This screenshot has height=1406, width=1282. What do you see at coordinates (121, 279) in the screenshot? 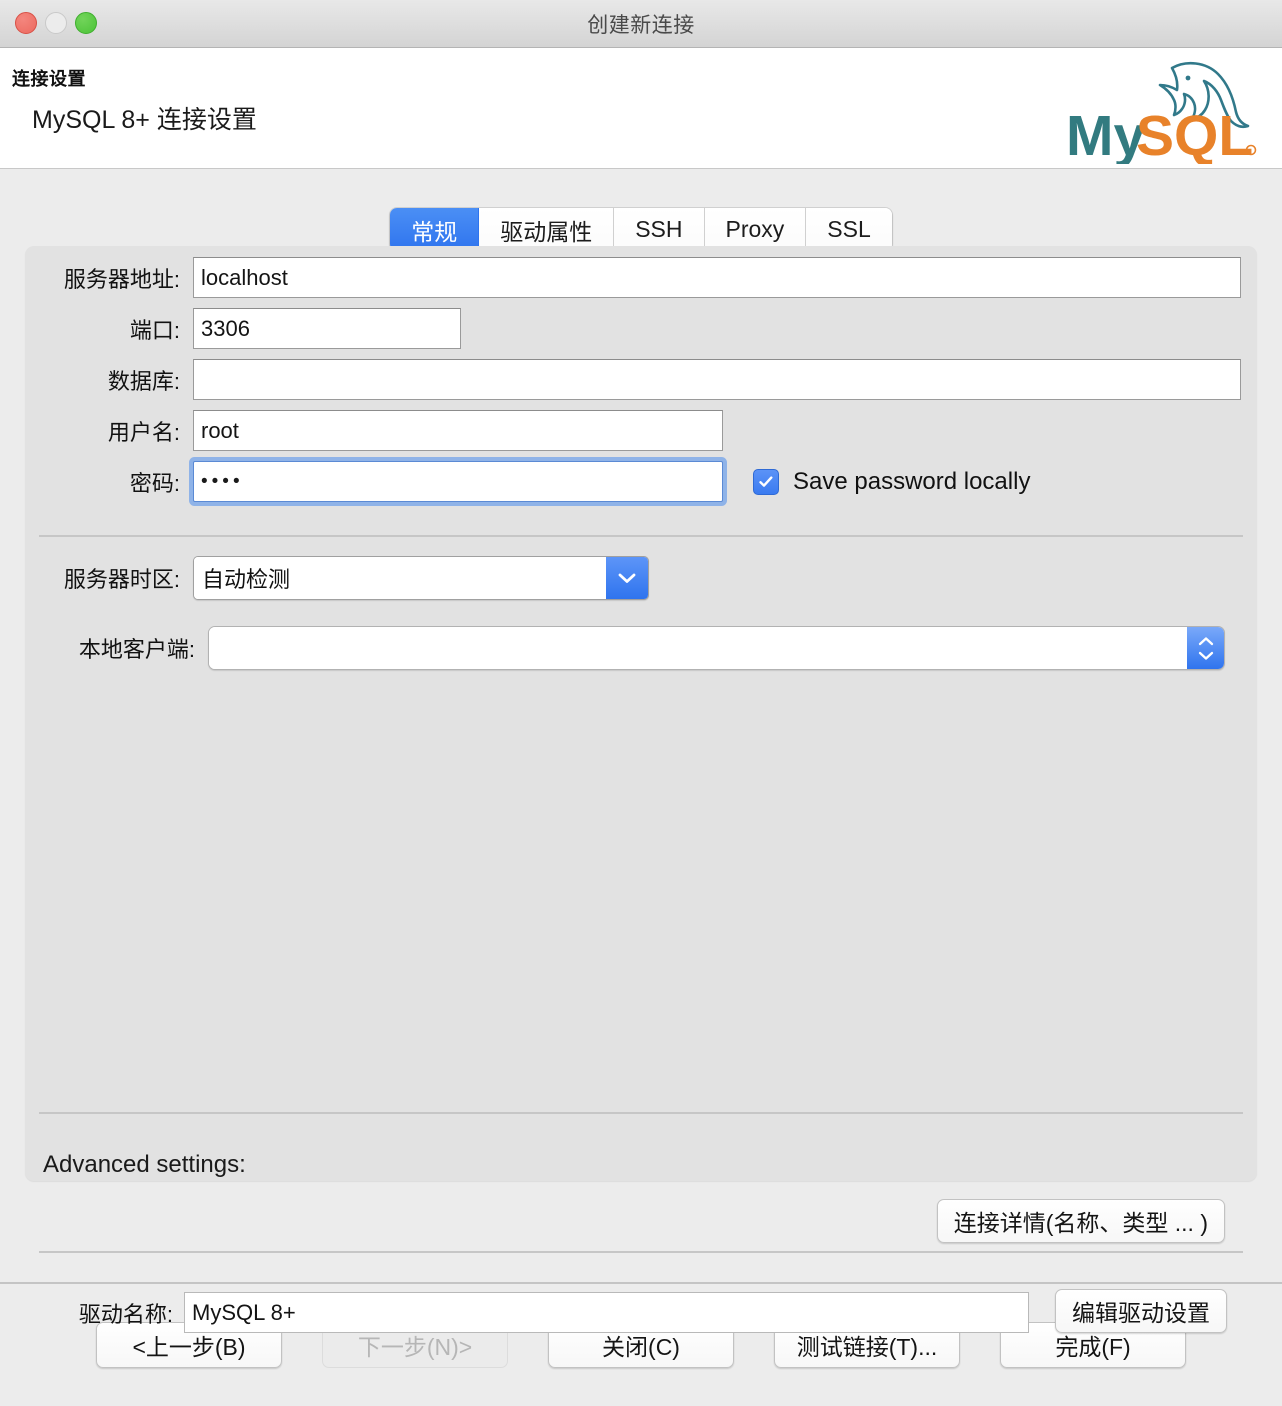
I see `host-label: 服务器地址:` at bounding box center [121, 279].